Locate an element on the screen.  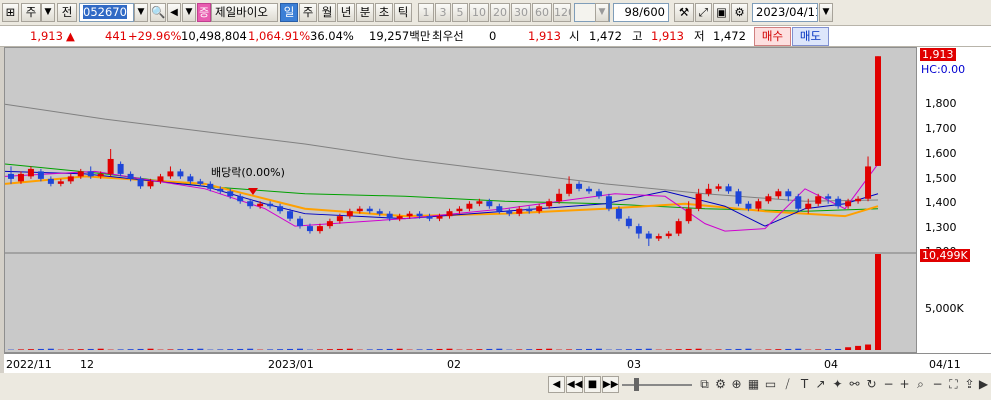
arrow-tool-icon: ↗ is located at coordinates (820, 384).